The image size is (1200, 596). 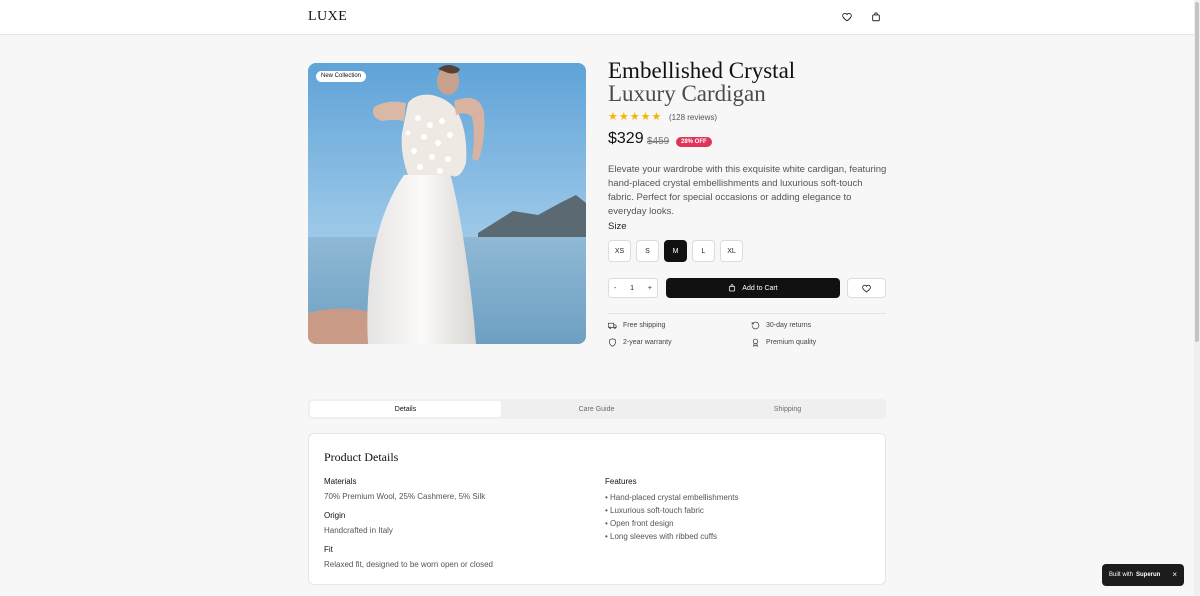 I want to click on truck-icon, so click(x=612, y=325).